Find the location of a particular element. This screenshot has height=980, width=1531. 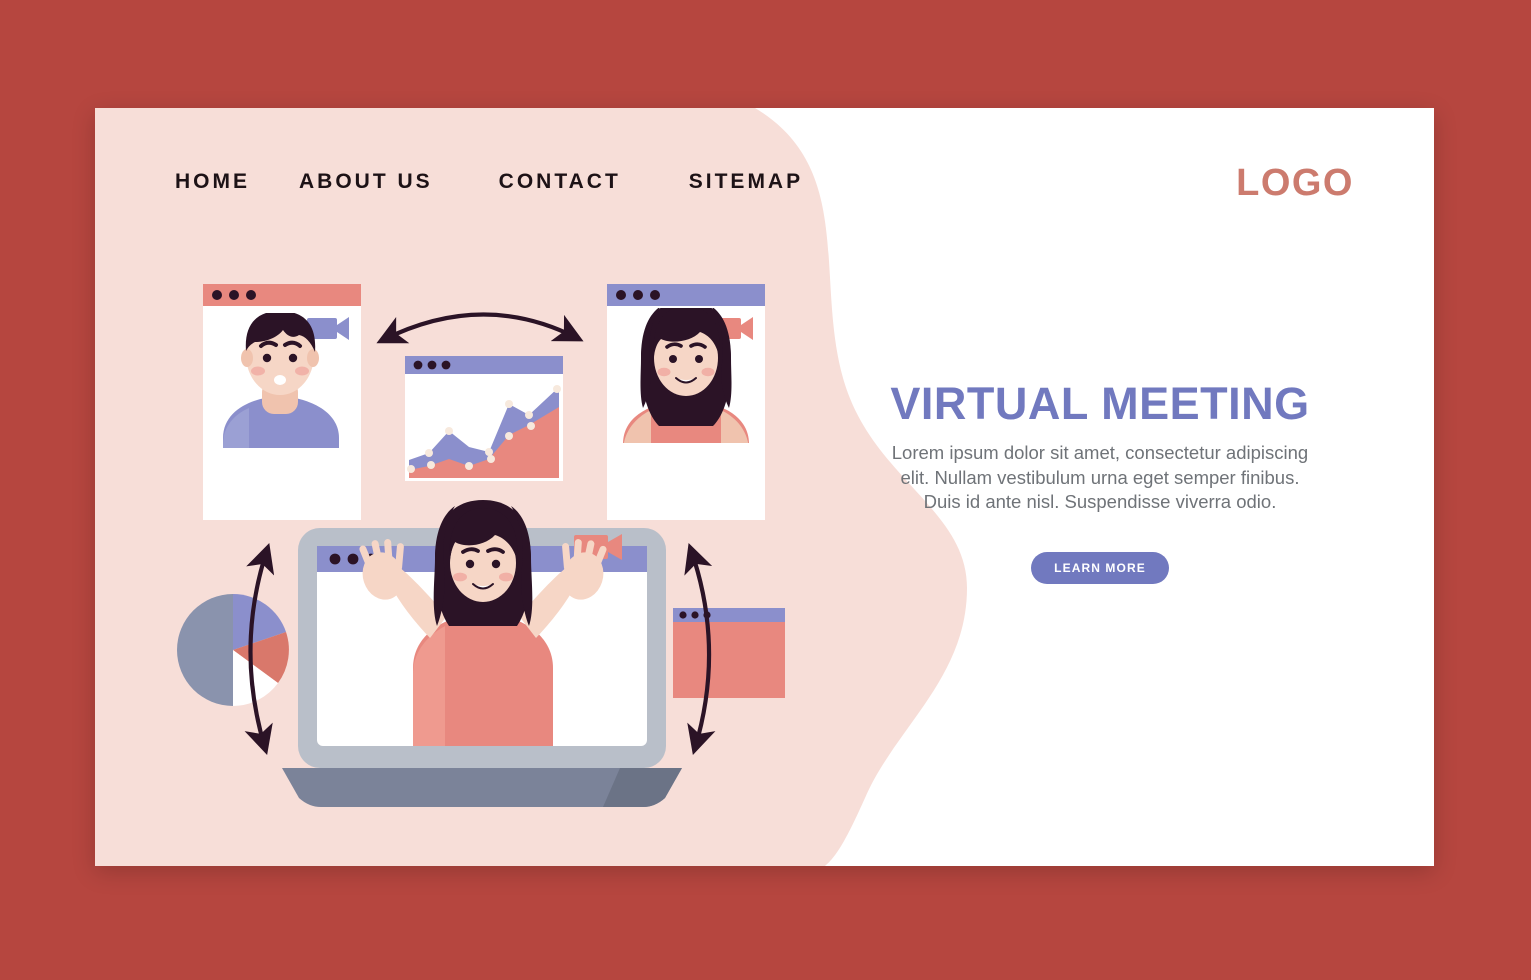

nav-item-about-us: ABOUT US is located at coordinates (366, 182).